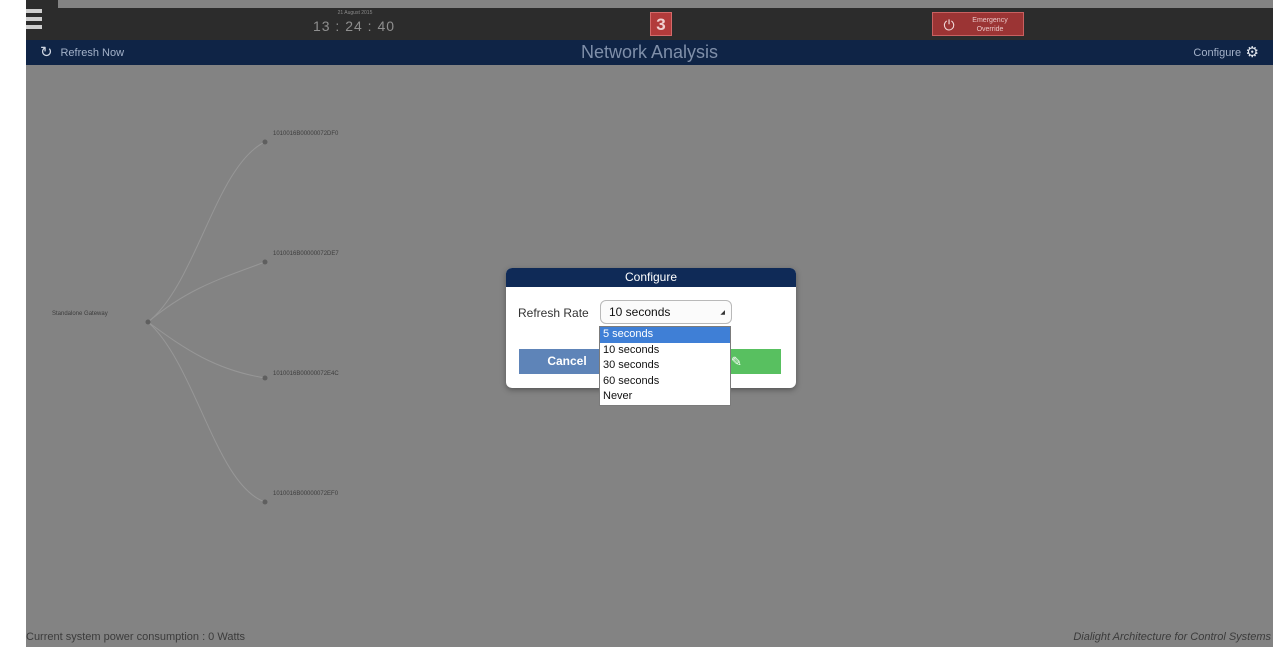 The image size is (1273, 647). Describe the element at coordinates (46, 52) in the screenshot. I see `refresh-icon: ↻` at that location.